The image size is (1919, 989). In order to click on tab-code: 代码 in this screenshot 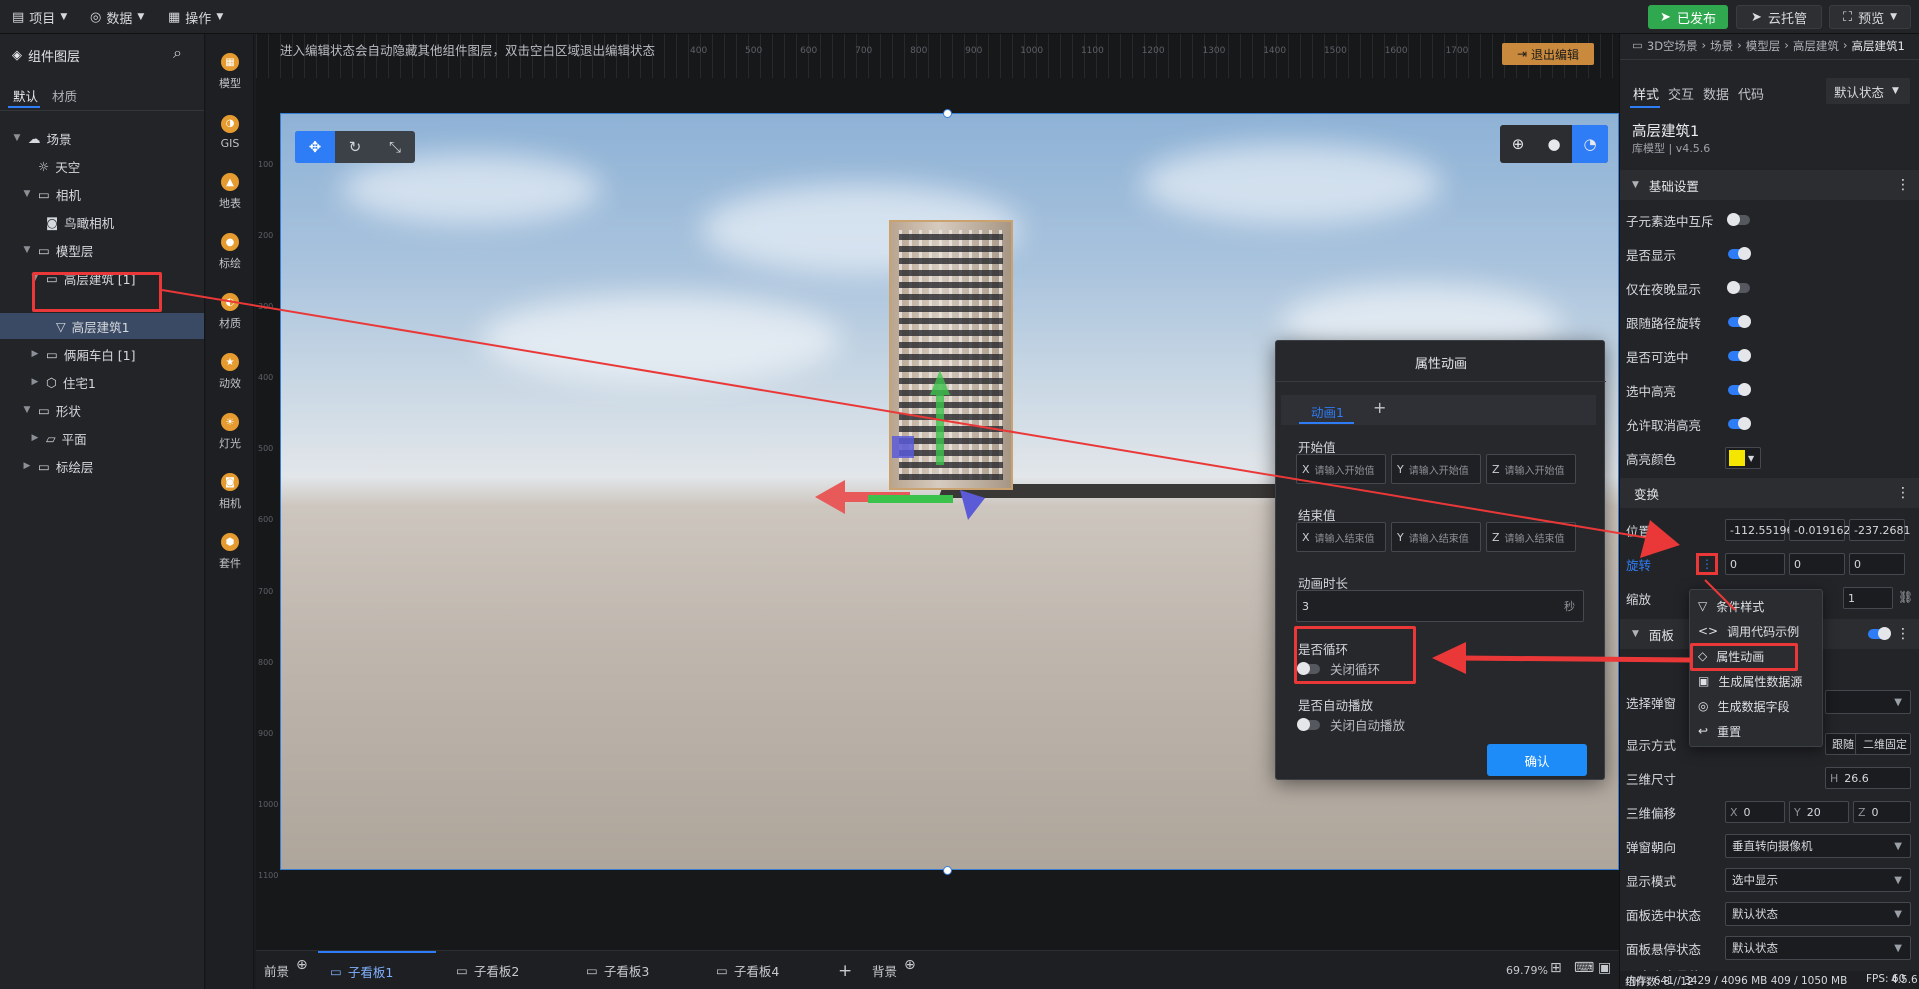, I will do `click(1751, 93)`.